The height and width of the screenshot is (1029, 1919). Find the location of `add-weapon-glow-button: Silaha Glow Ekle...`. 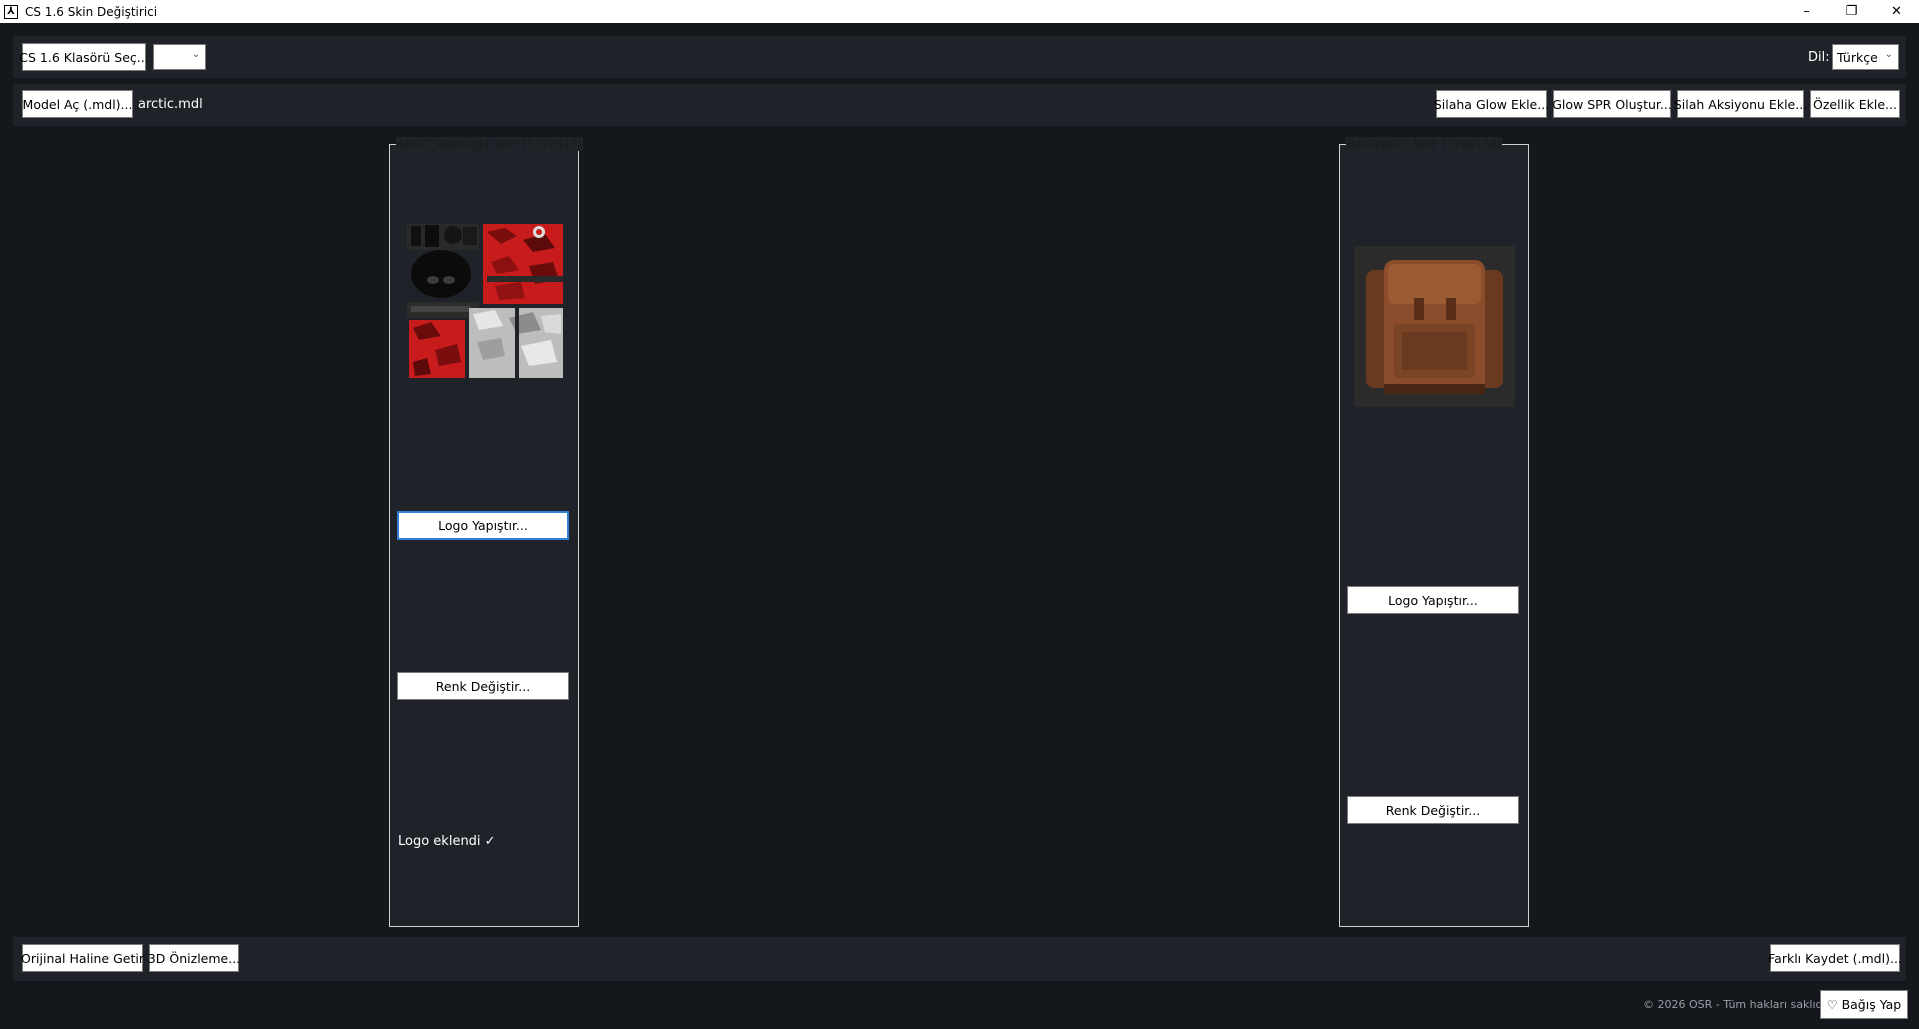

add-weapon-glow-button: Silaha Glow Ekle... is located at coordinates (1491, 104).